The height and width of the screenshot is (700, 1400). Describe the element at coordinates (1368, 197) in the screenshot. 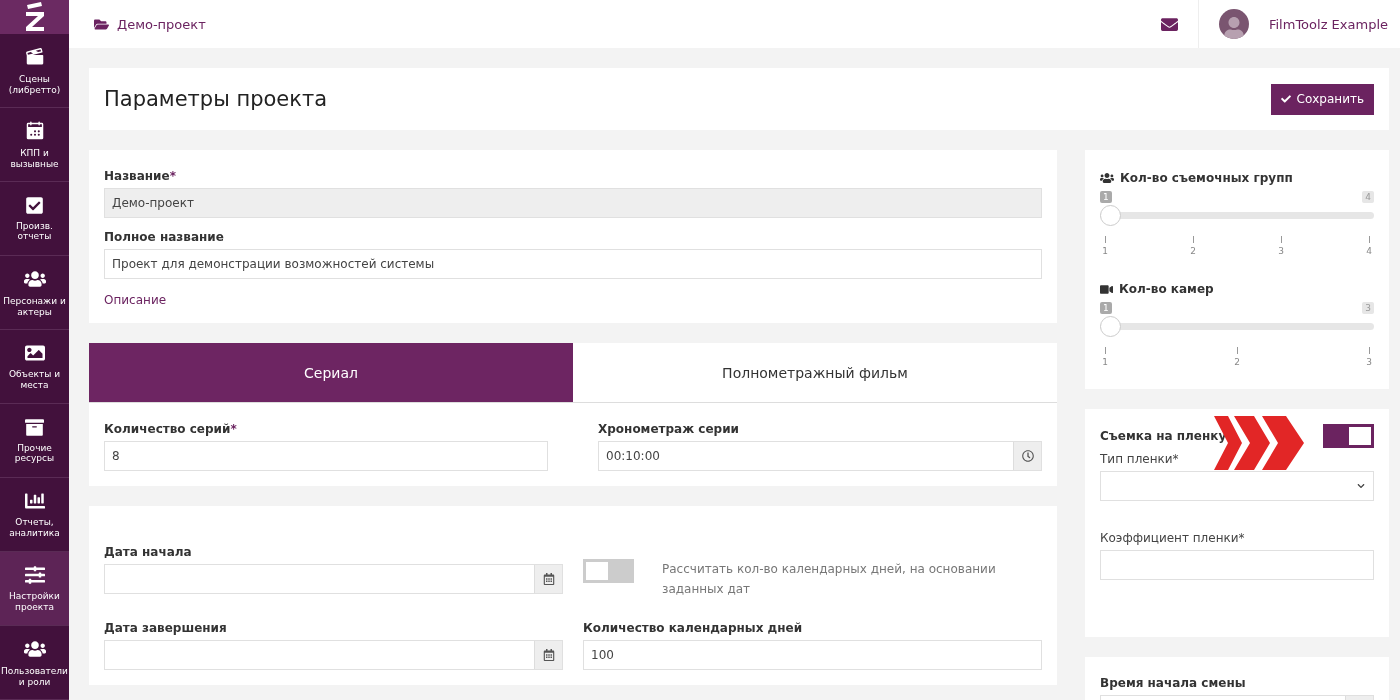

I see `max-value-chip: 4` at that location.